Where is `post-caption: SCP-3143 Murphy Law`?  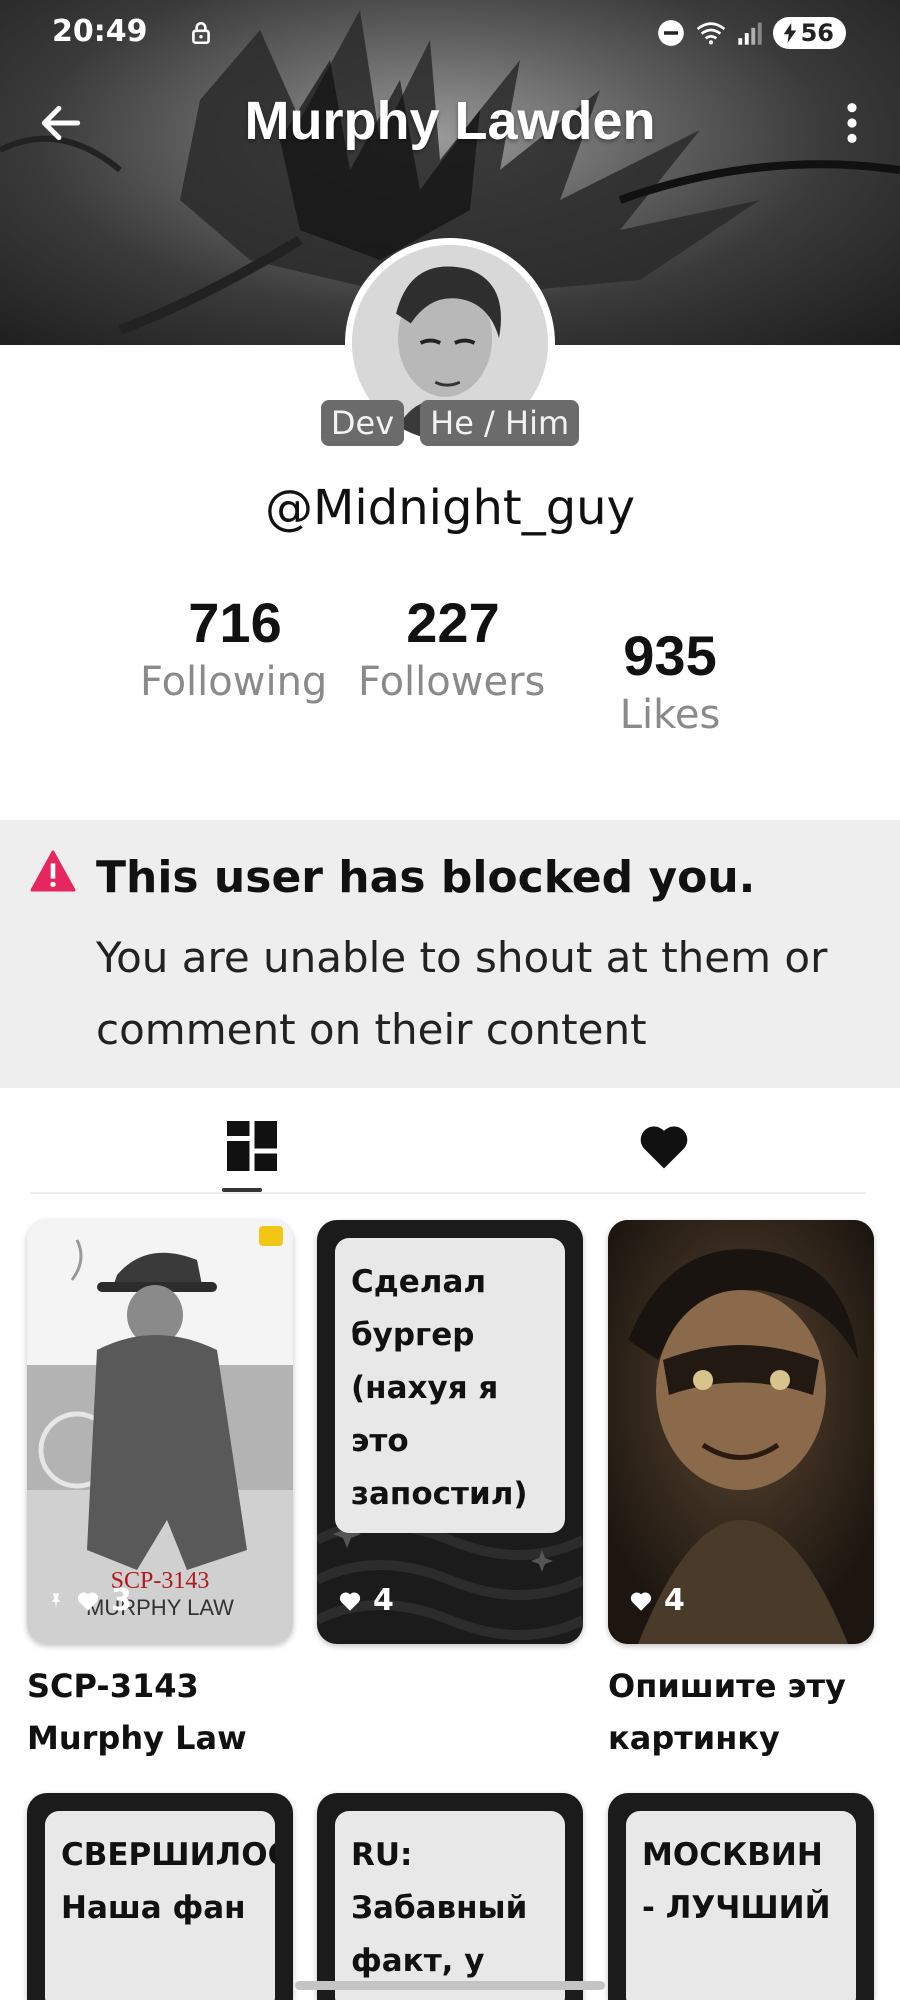
post-caption: SCP-3143 Murphy Law is located at coordinates (160, 1712).